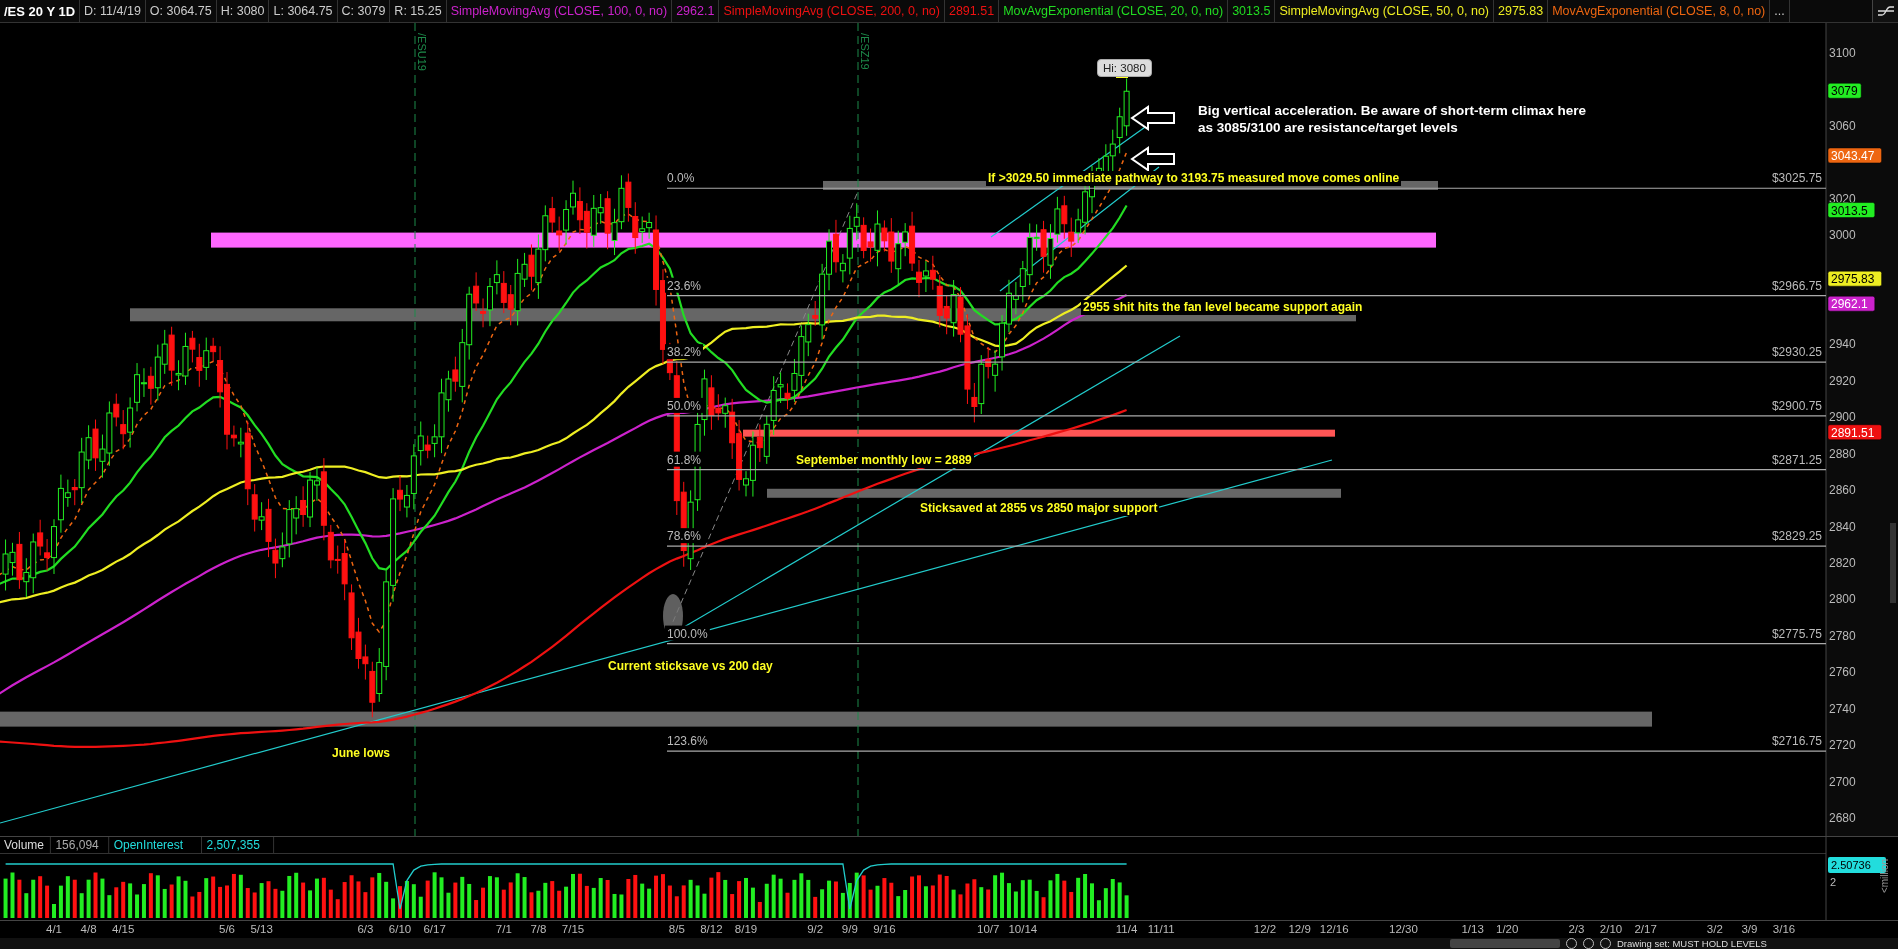  What do you see at coordinates (1507, 929) in the screenshot?
I see `date-tick: 1/20` at bounding box center [1507, 929].